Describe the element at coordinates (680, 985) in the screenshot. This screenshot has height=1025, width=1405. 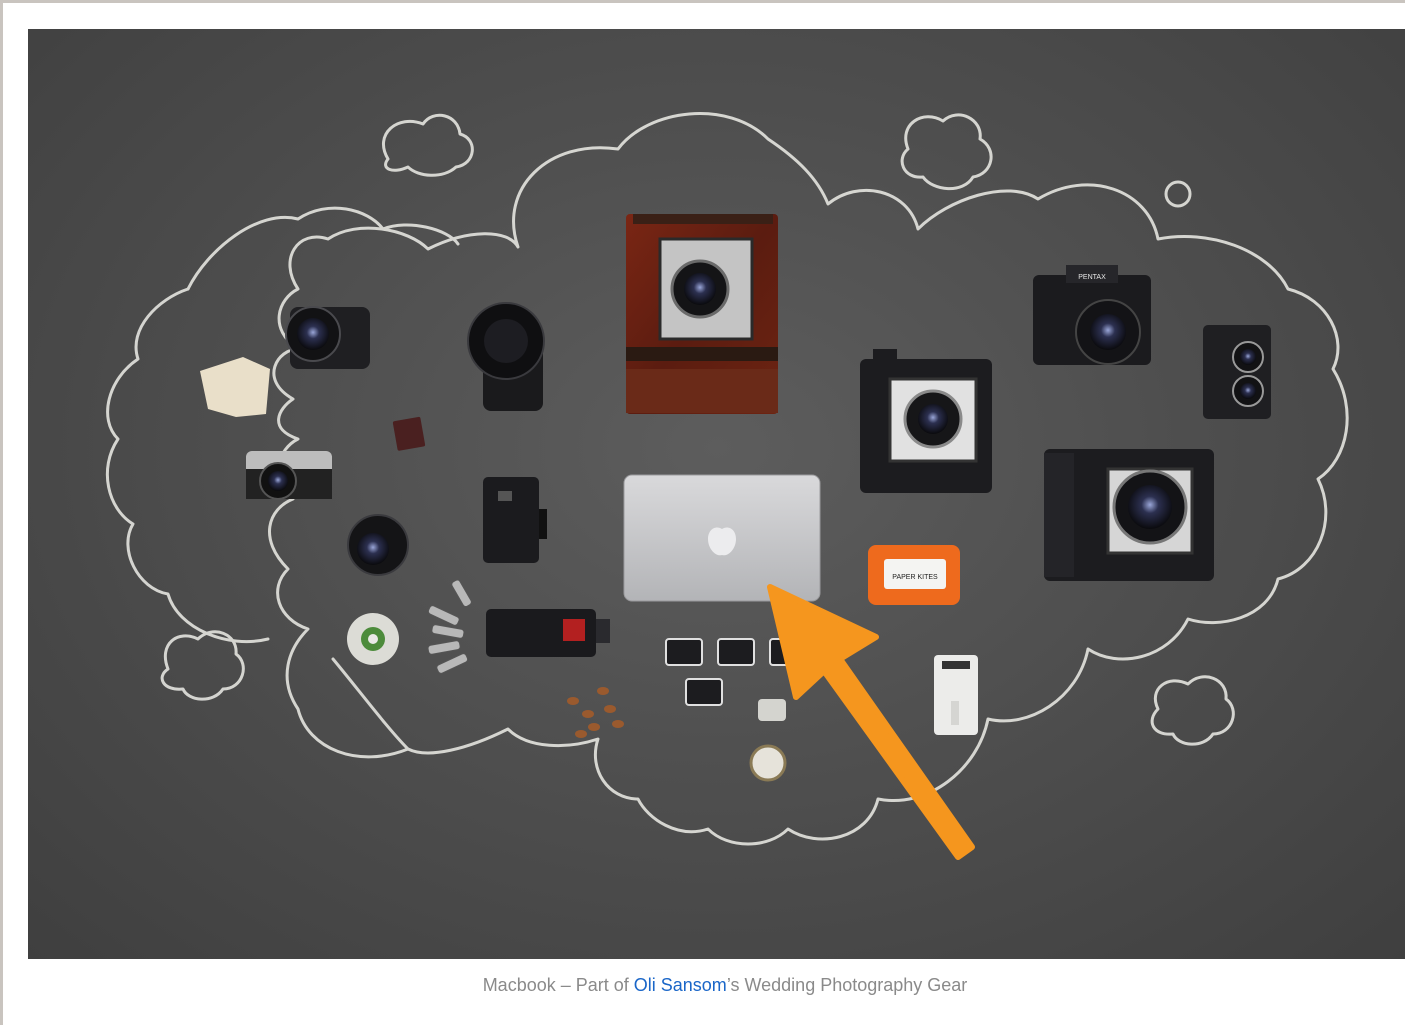
I see `author-link: Oli Sansom` at that location.